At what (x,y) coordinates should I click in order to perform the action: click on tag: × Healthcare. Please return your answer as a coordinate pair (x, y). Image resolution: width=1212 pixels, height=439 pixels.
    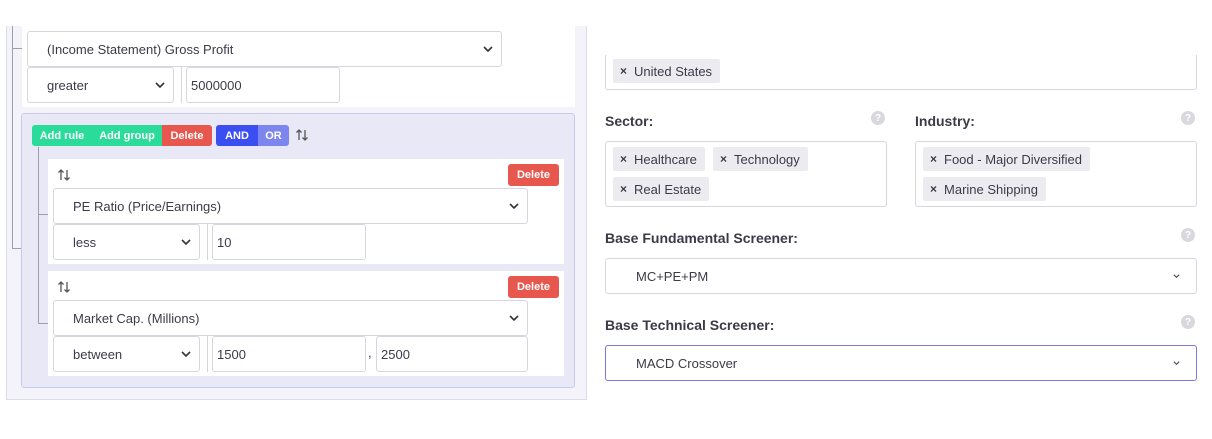
    Looking at the image, I should click on (659, 159).